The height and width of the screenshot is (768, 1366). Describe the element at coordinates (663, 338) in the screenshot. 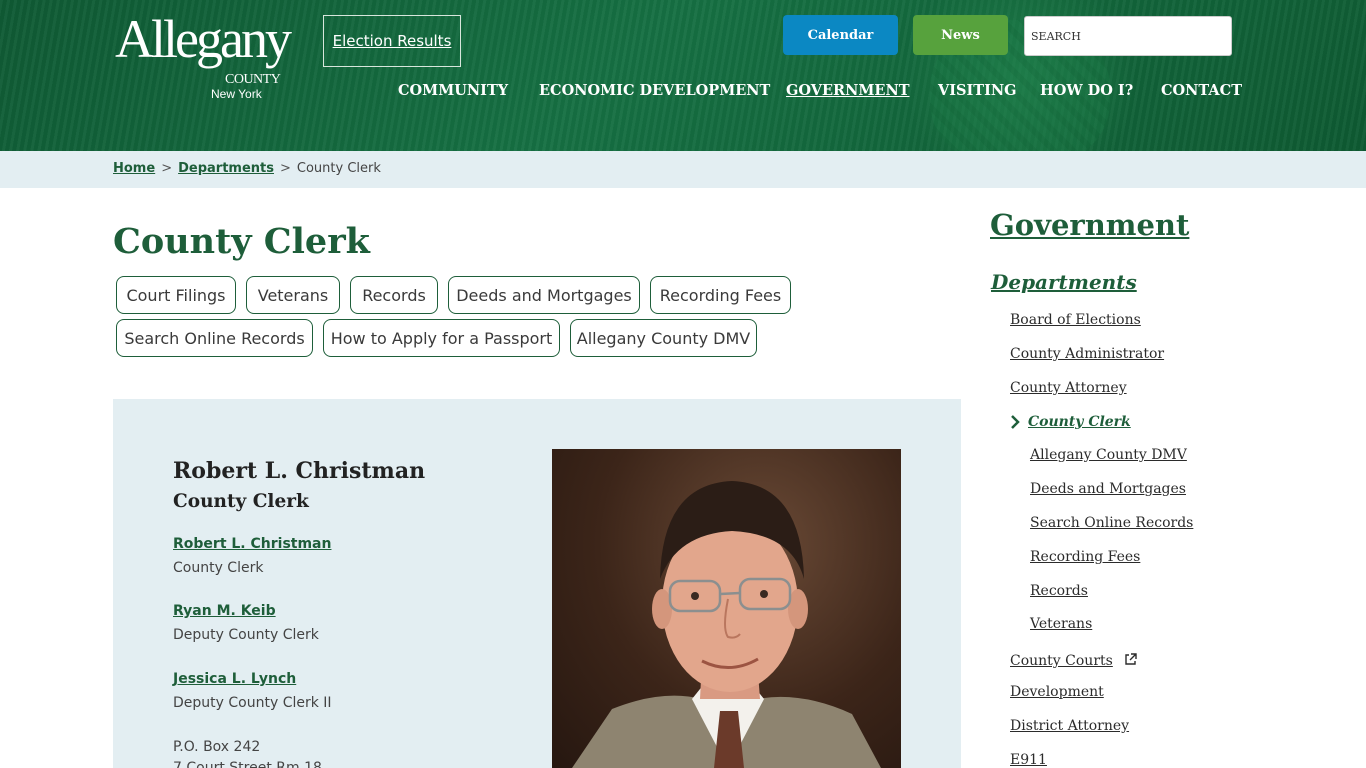

I see `pill-allegany-county-dmv: Allegany County DMV` at that location.